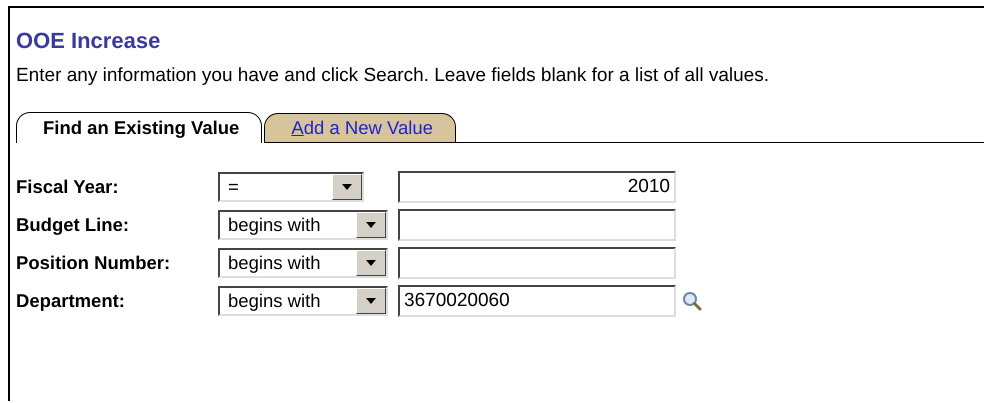  What do you see at coordinates (291, 187) in the screenshot?
I see `operator-dropdown: =` at bounding box center [291, 187].